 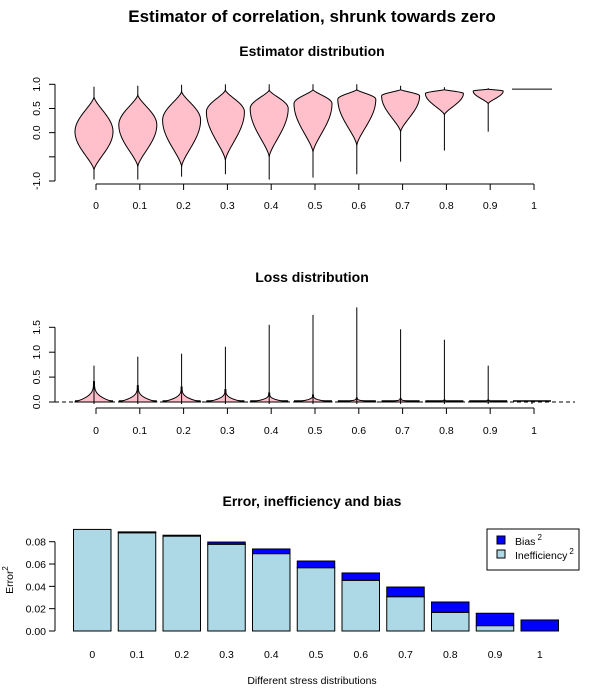 What do you see at coordinates (36, 610) in the screenshot?
I see `y-tick-label: 0.02` at bounding box center [36, 610].